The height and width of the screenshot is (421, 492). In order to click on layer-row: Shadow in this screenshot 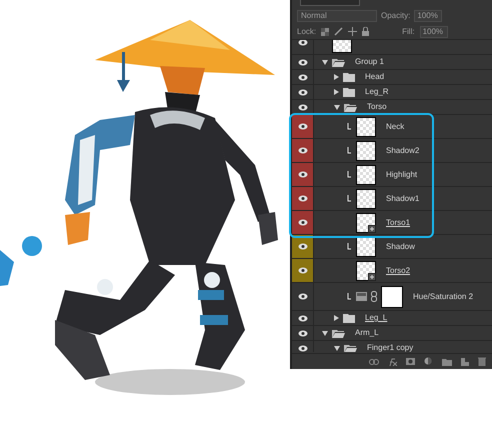, I will do `click(392, 247)`.